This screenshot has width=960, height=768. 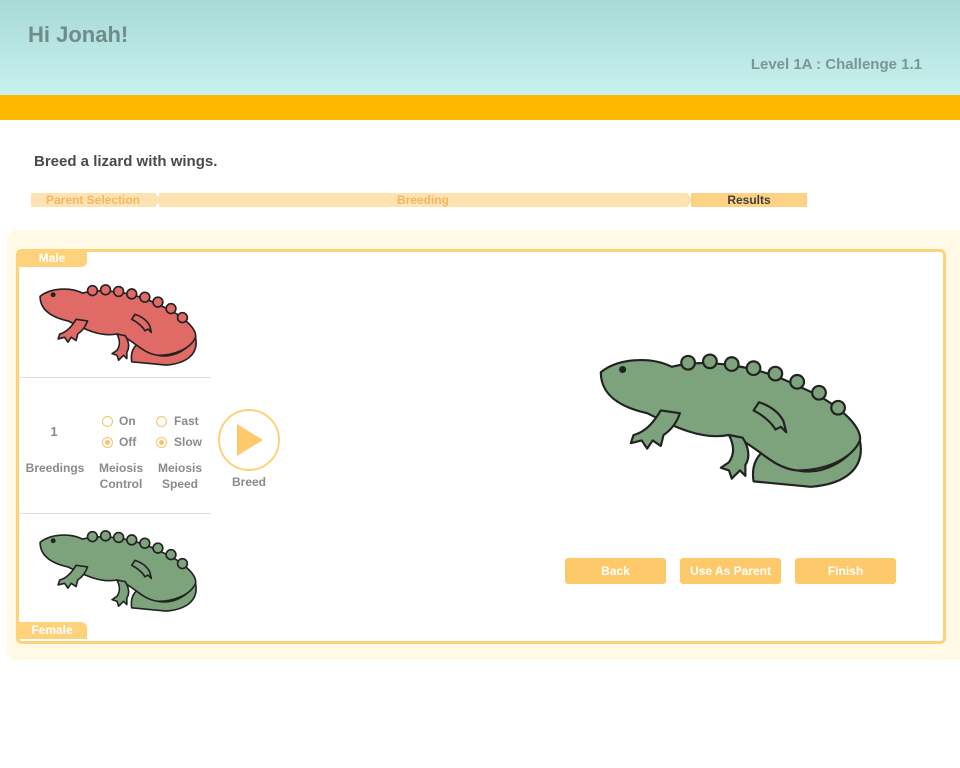 I want to click on meiosis-control-off-label: Off, so click(x=128, y=442).